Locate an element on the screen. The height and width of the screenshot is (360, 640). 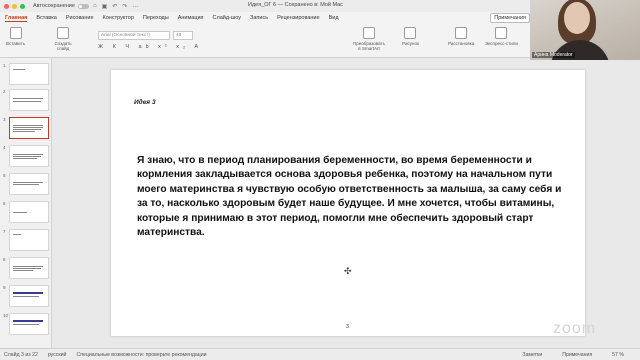
font-size-select: 48 is located at coordinates (183, 35).